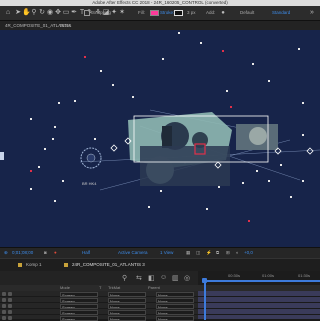 The width and height of the screenshot is (320, 321). What do you see at coordinates (50, 13) in the screenshot?
I see `camera-tool-icon: ◉` at bounding box center [50, 13].